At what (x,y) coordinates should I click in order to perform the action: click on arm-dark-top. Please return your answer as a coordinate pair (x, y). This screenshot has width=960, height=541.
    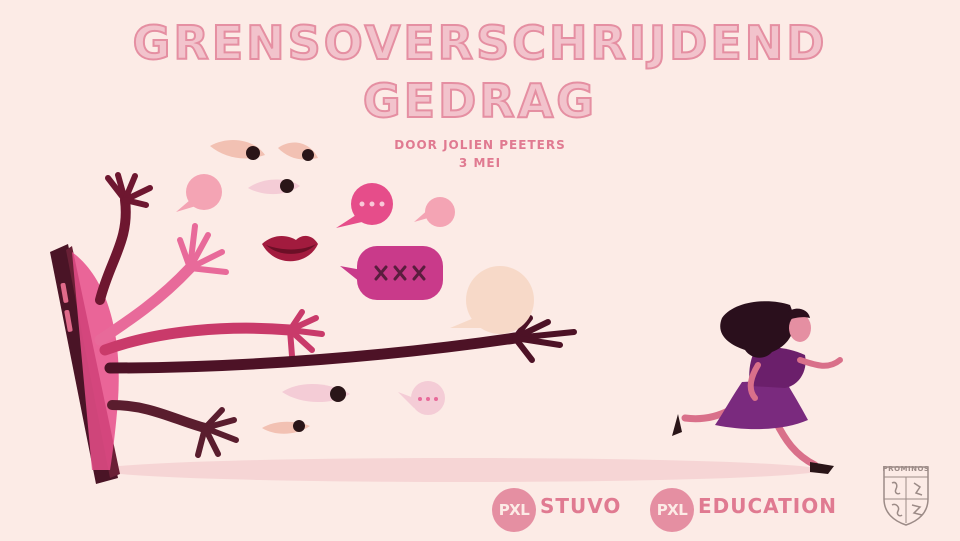
    Looking at the image, I should click on (113, 250).